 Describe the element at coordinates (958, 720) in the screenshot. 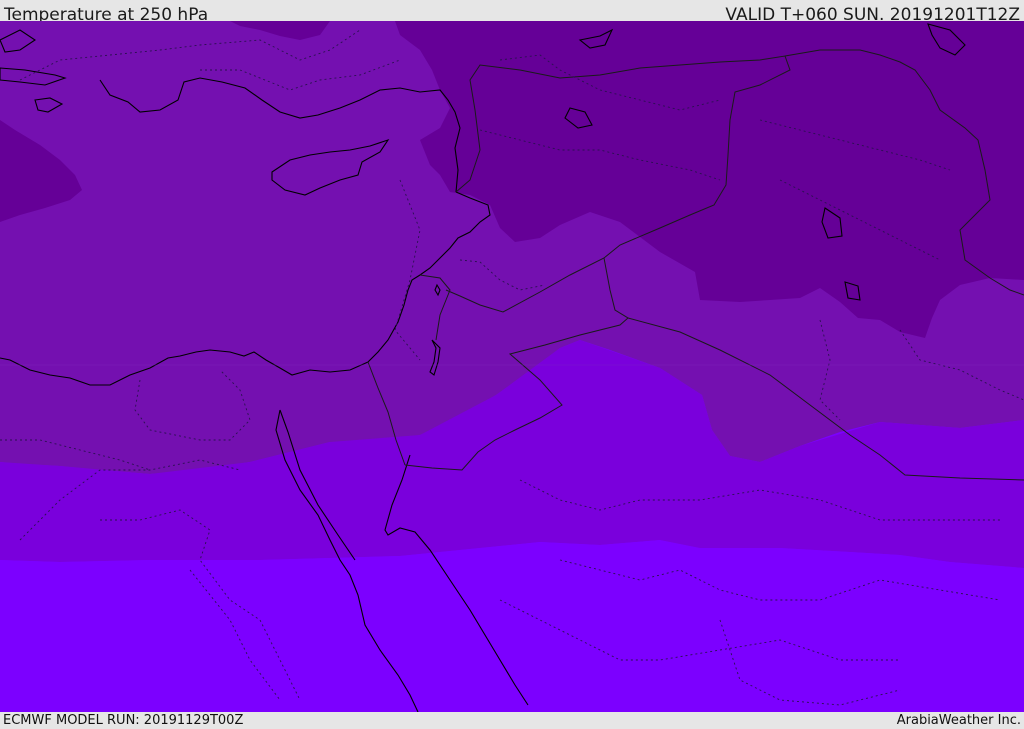

I see `credit-label: ArabiaWeather Inc.` at that location.